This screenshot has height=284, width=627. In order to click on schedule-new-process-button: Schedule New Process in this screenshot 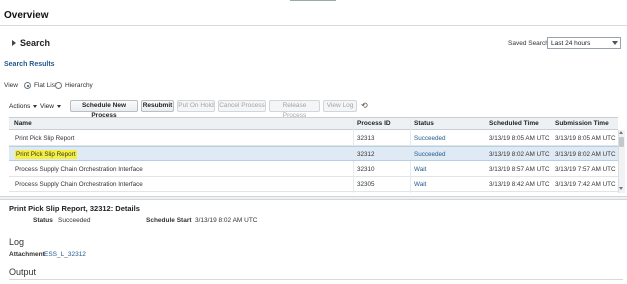, I will do `click(104, 109)`.